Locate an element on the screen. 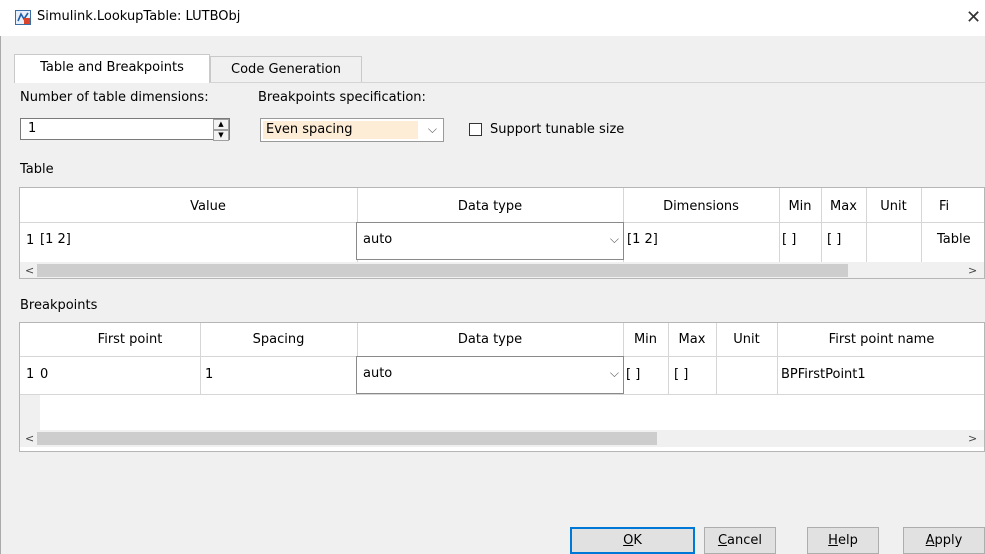 The image size is (985, 554). col-header-first-point: First point is located at coordinates (130, 339).